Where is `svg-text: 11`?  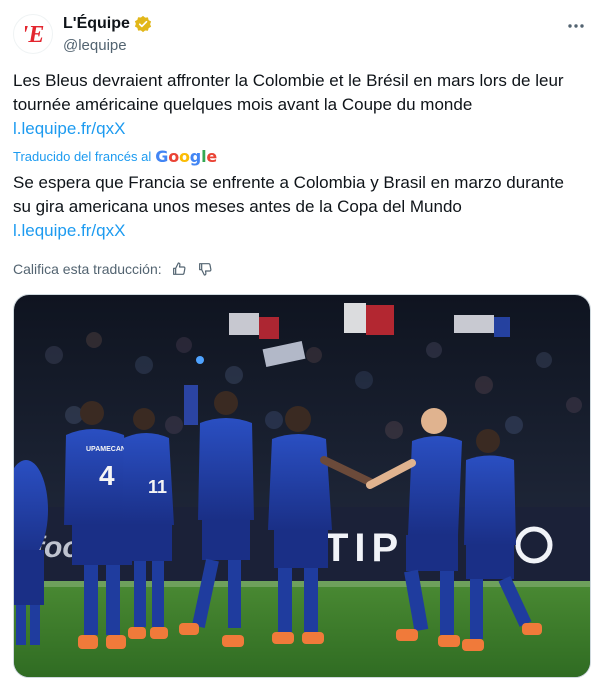
svg-text: 11 is located at coordinates (157, 487).